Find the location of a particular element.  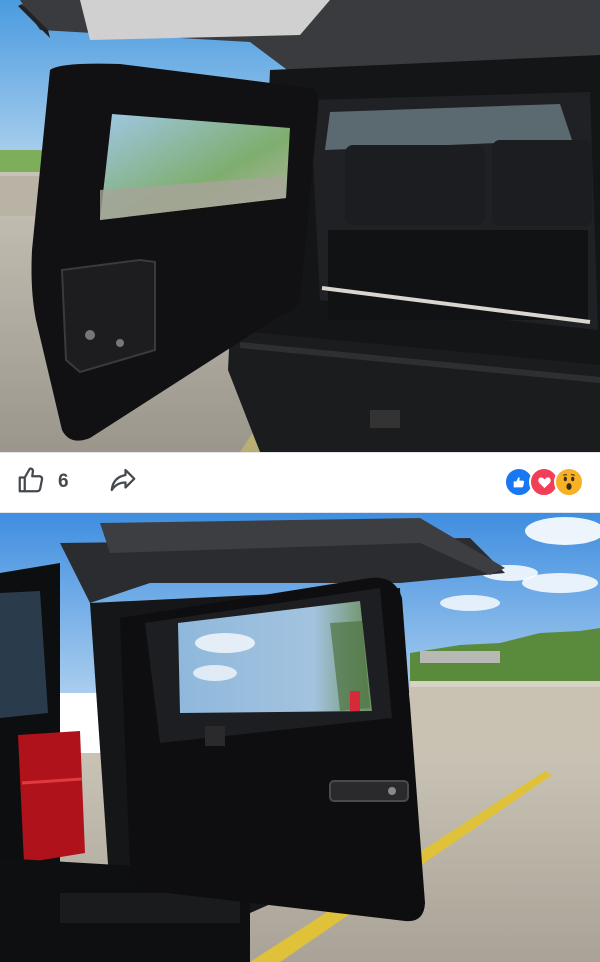

share-arrow-icon is located at coordinates (123, 482).